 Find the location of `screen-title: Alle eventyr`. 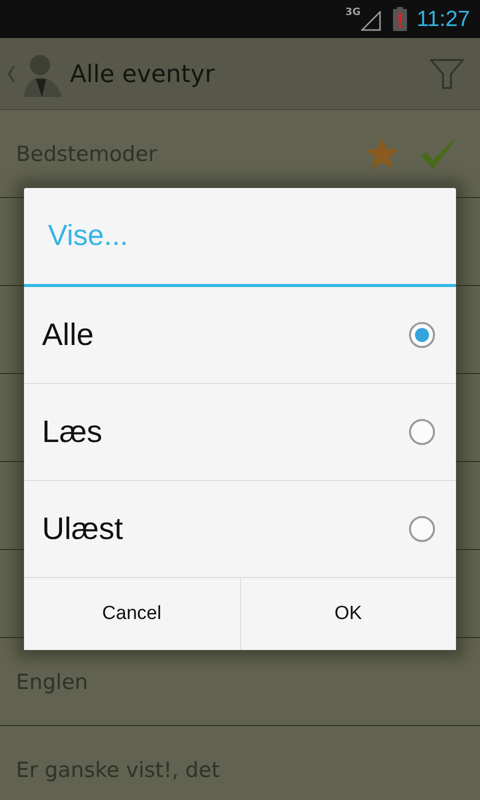

screen-title: Alle eventyr is located at coordinates (143, 74).